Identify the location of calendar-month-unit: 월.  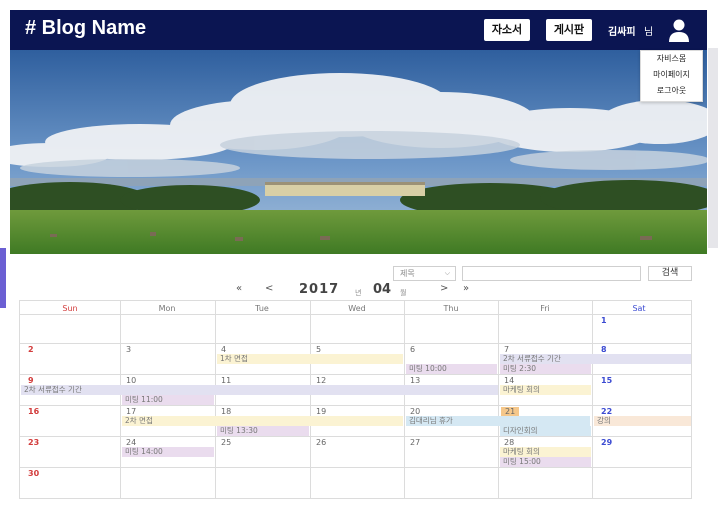
(403, 293).